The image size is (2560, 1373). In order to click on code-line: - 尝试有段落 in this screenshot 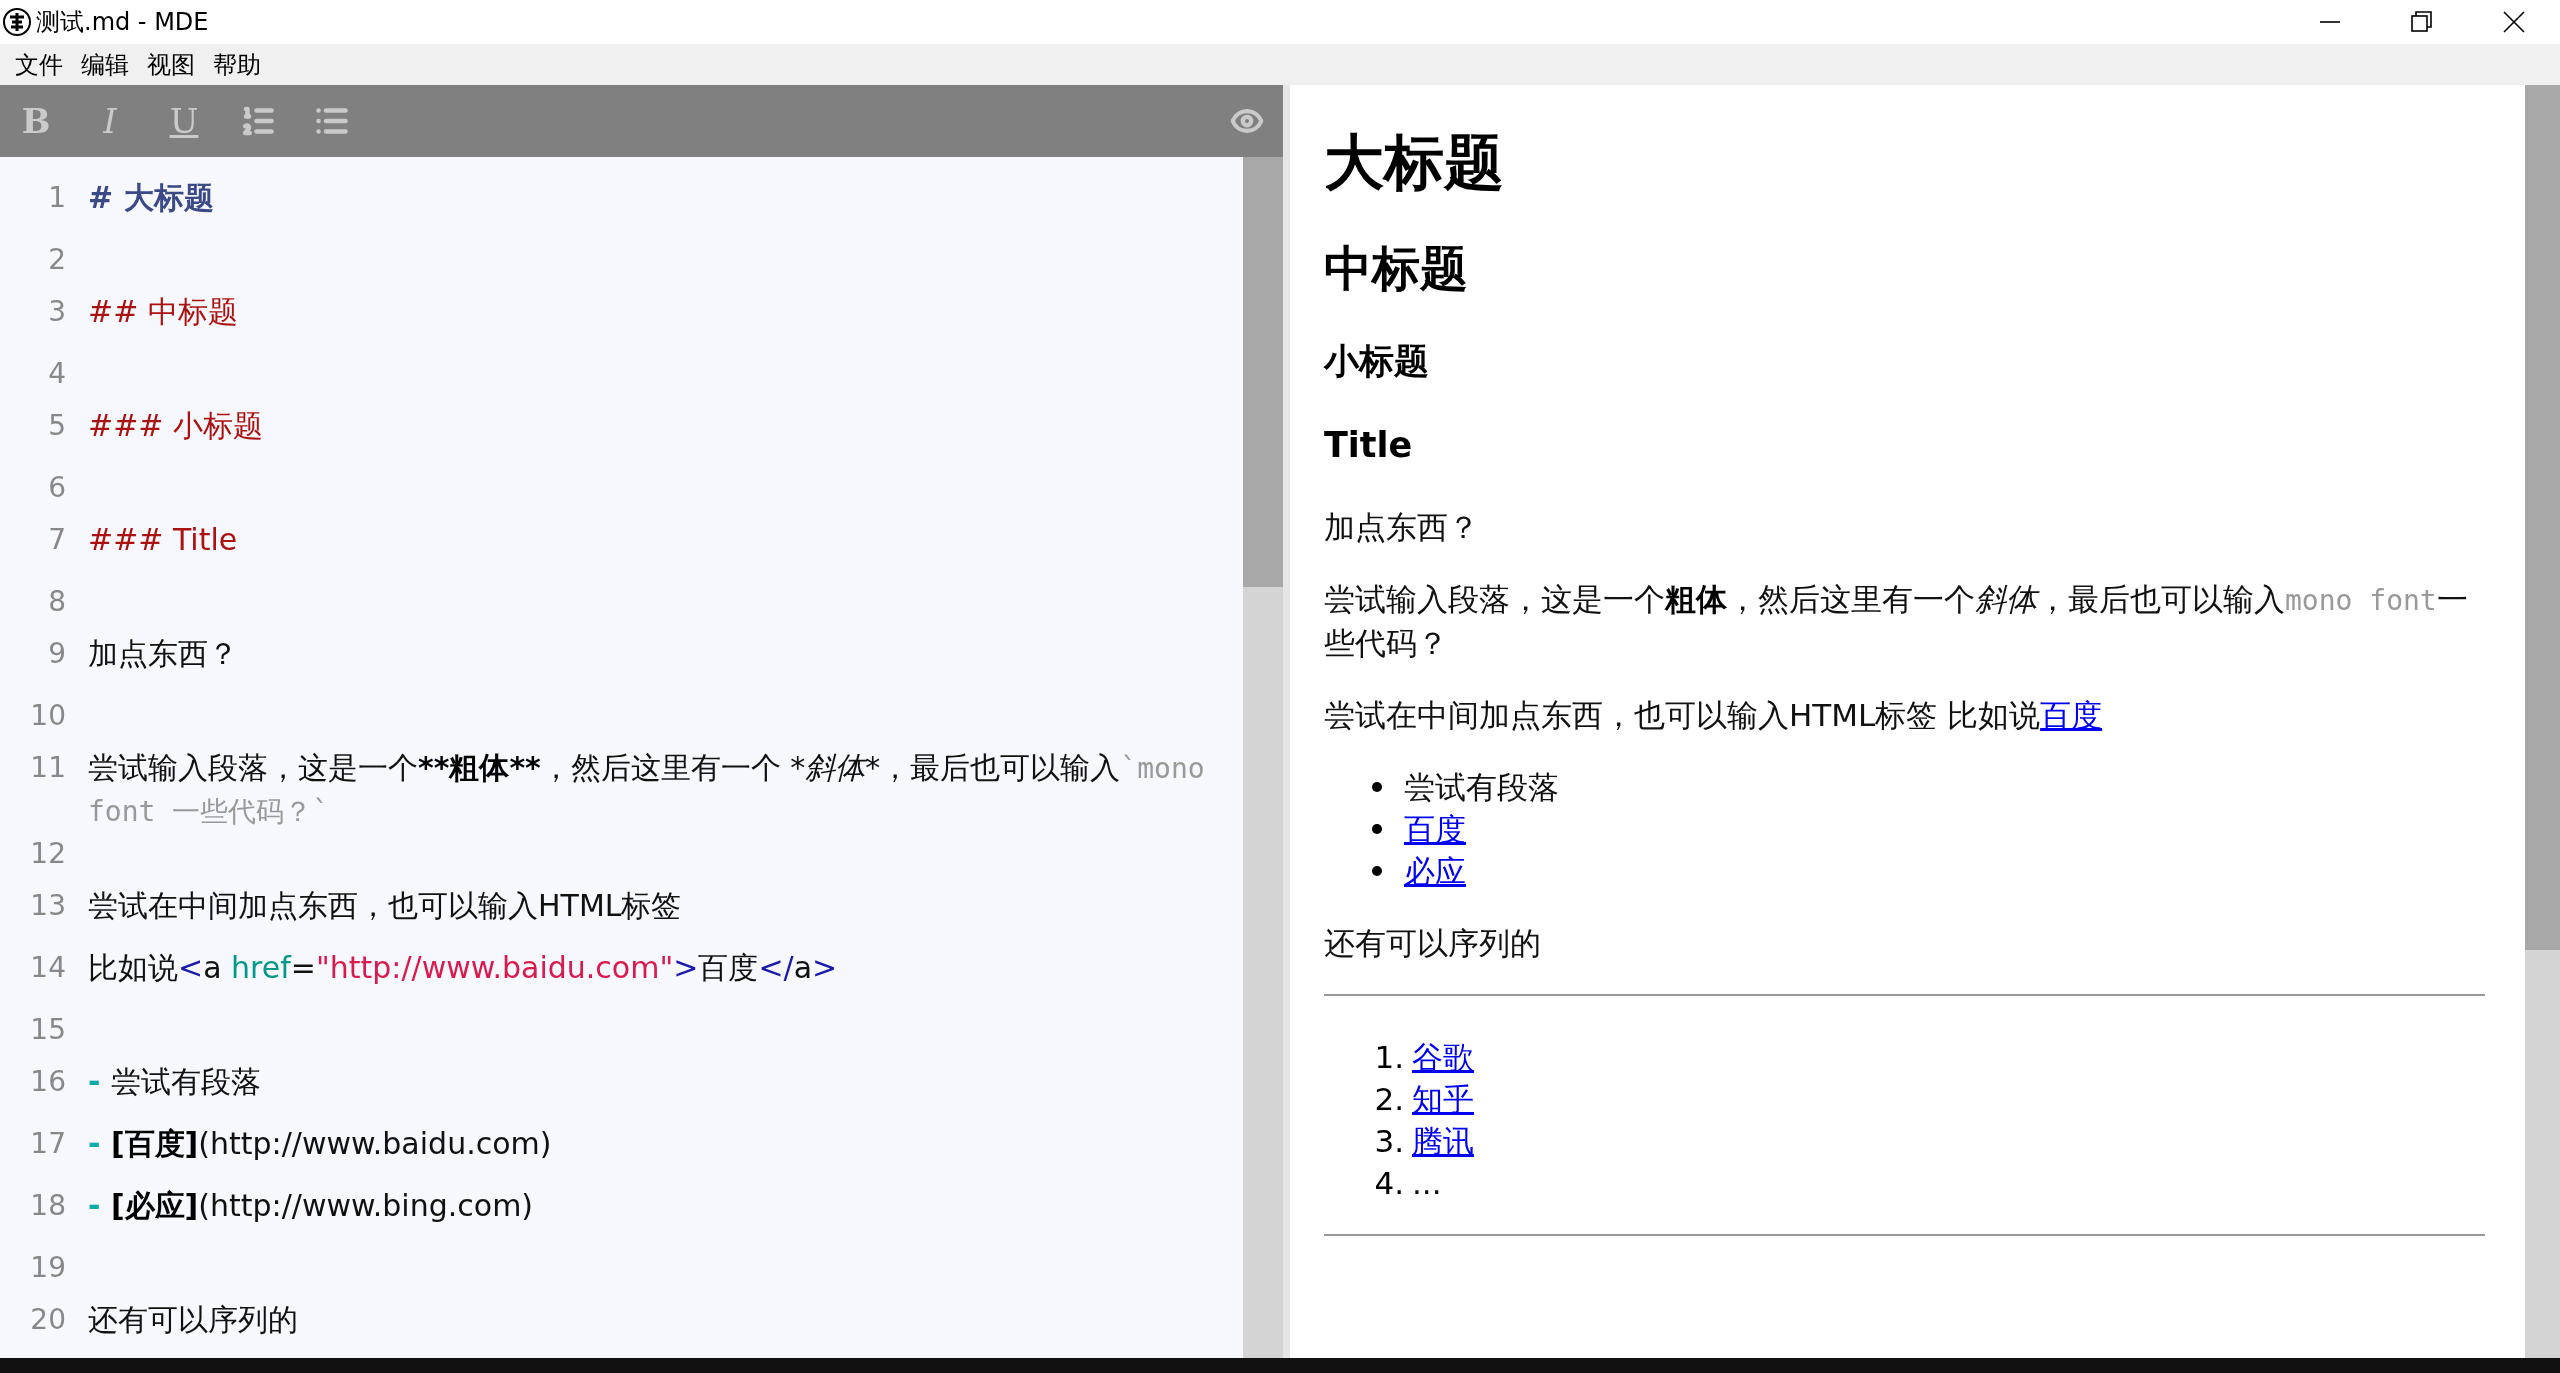, I will do `click(174, 1082)`.